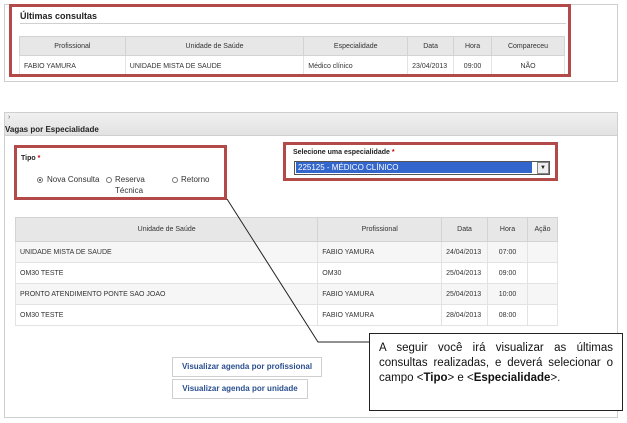  What do you see at coordinates (9, 117) in the screenshot?
I see `chevron-right-icon: ›` at bounding box center [9, 117].